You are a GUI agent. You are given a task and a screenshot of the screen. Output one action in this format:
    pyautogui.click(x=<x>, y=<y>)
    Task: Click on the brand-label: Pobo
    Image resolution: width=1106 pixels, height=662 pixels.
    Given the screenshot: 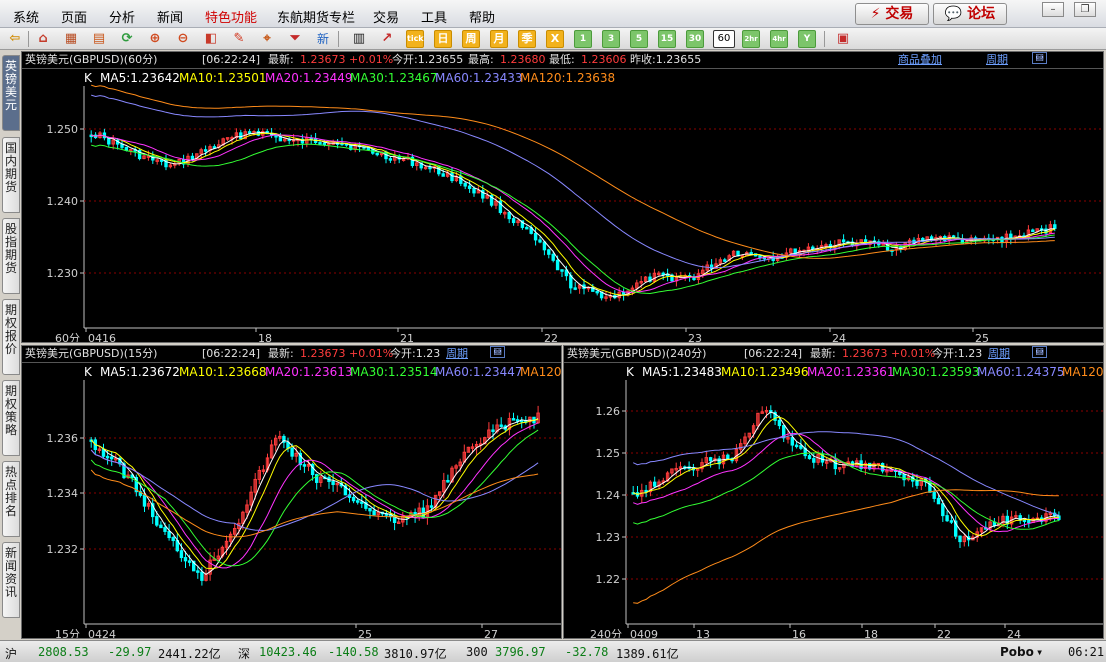 What is the action you would take?
    pyautogui.click(x=1017, y=652)
    